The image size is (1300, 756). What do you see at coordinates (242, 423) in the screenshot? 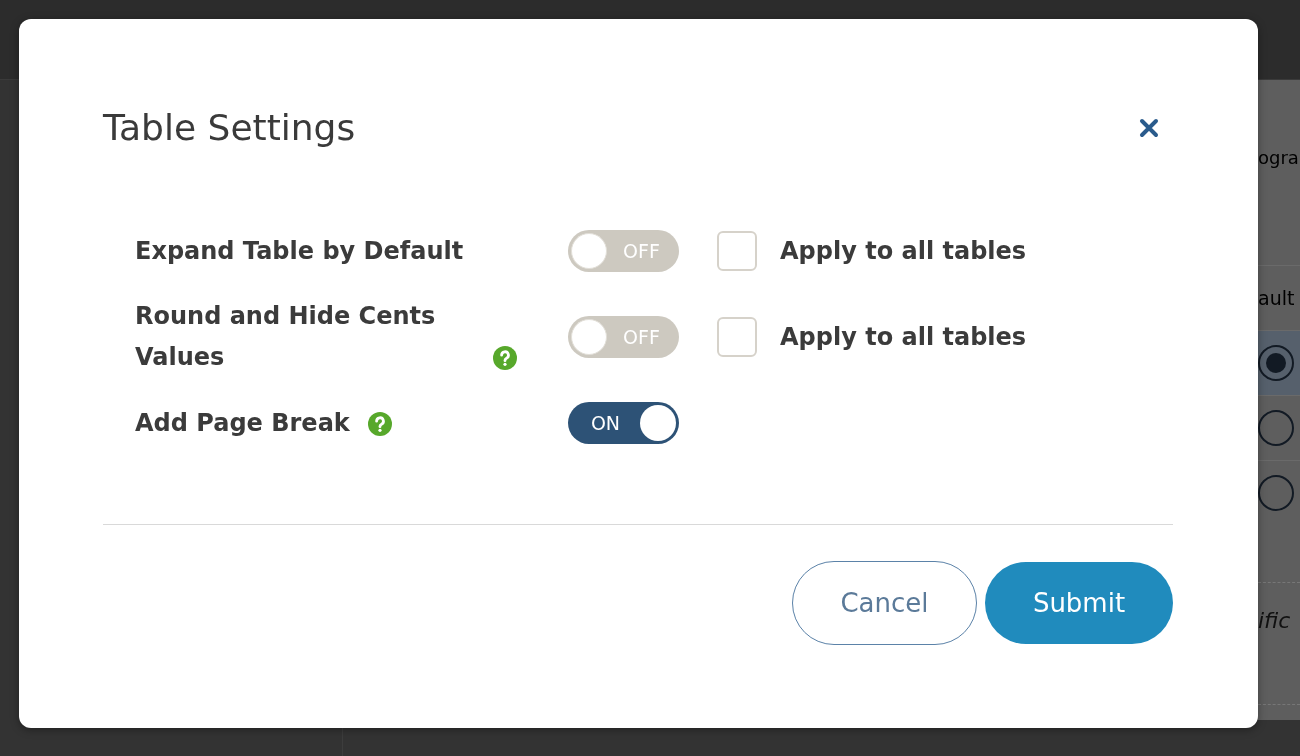
I see `setting-label: Add Page Break` at bounding box center [242, 423].